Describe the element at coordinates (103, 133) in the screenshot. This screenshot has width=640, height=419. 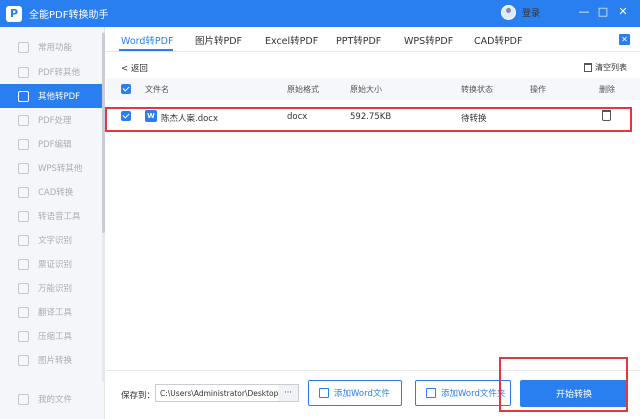
I see `sidebar-scrollbar-thumb` at that location.